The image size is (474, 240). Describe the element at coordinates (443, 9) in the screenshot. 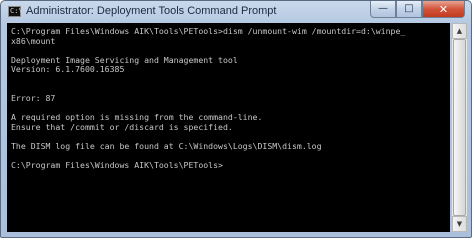

I see `close-button: ✕` at that location.